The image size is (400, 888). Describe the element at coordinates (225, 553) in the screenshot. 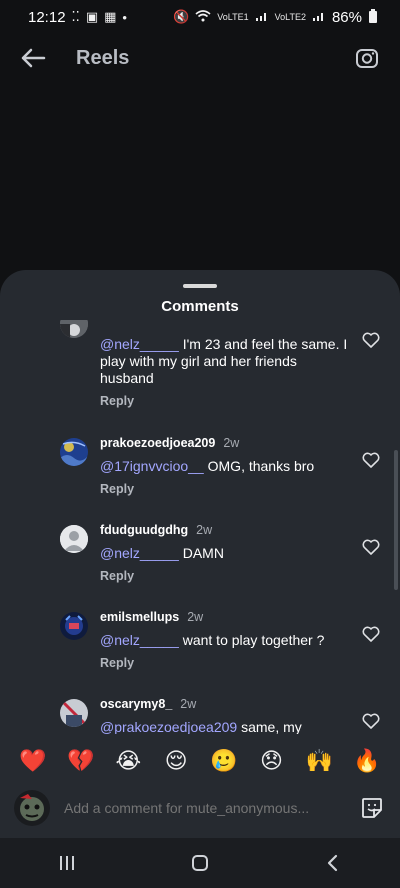

I see `comment-text: @nelz_____ DAMN` at that location.